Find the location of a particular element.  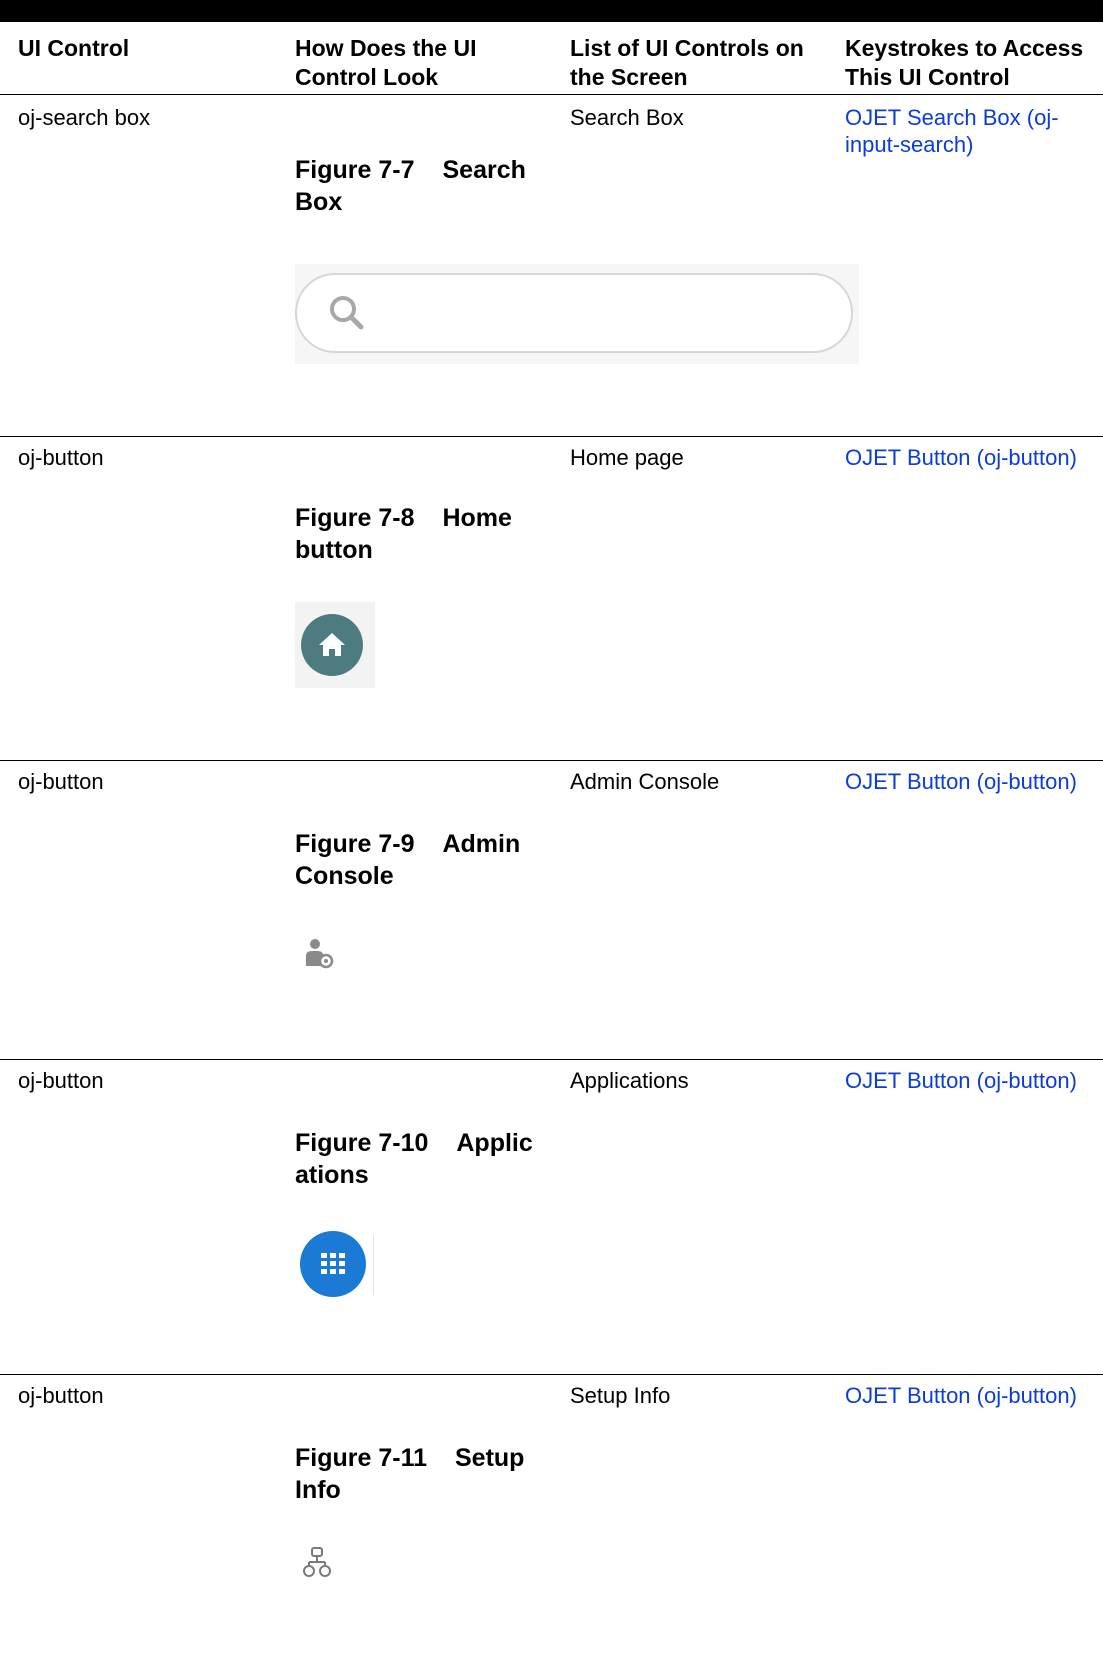

header-ui-control: UI Control is located at coordinates (74, 48).